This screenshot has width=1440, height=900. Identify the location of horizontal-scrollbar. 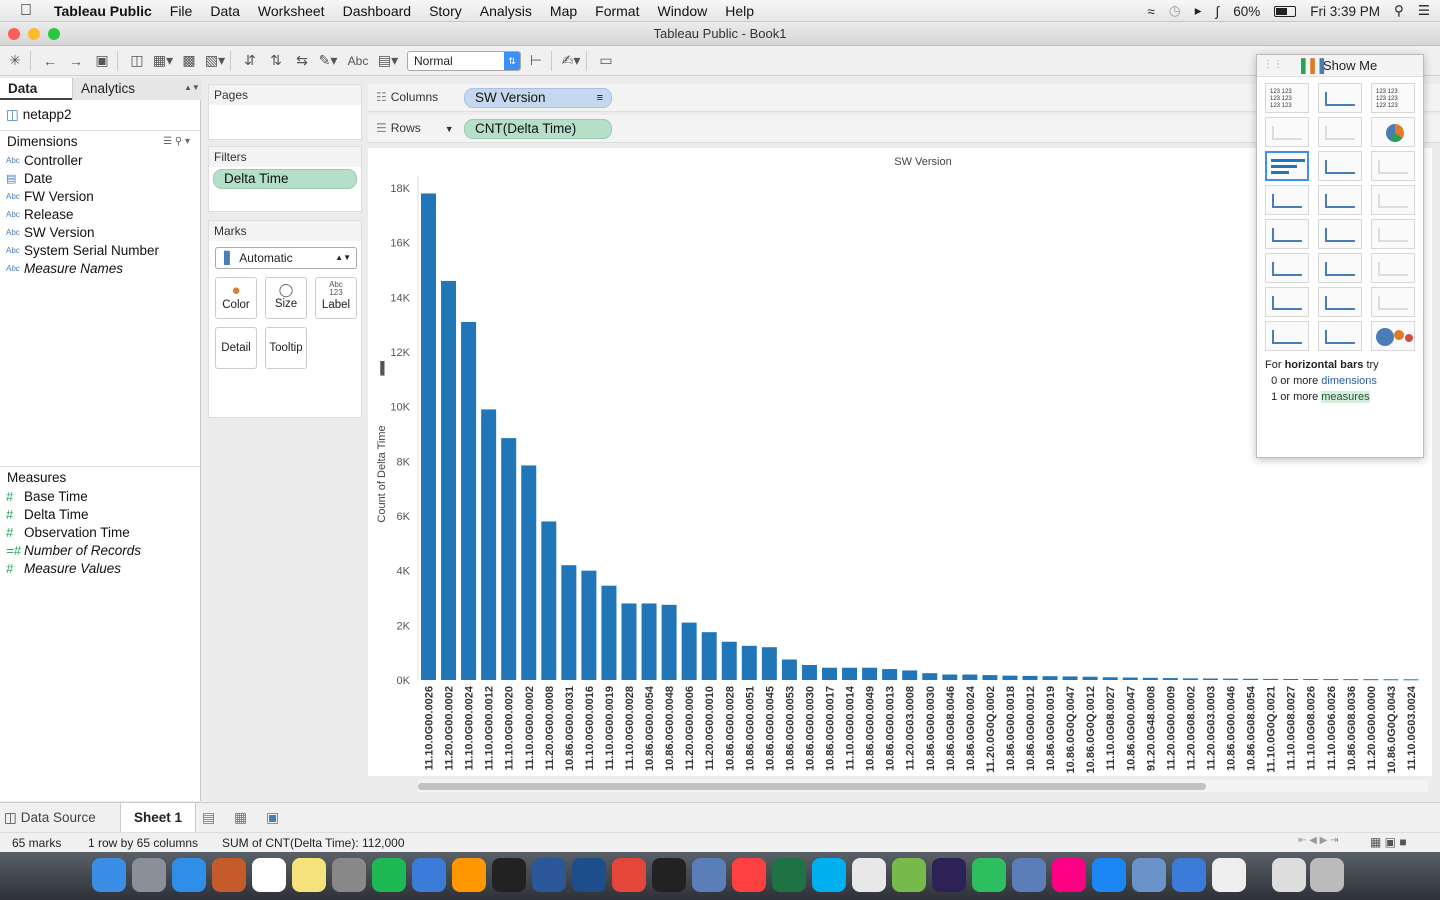
(923, 786).